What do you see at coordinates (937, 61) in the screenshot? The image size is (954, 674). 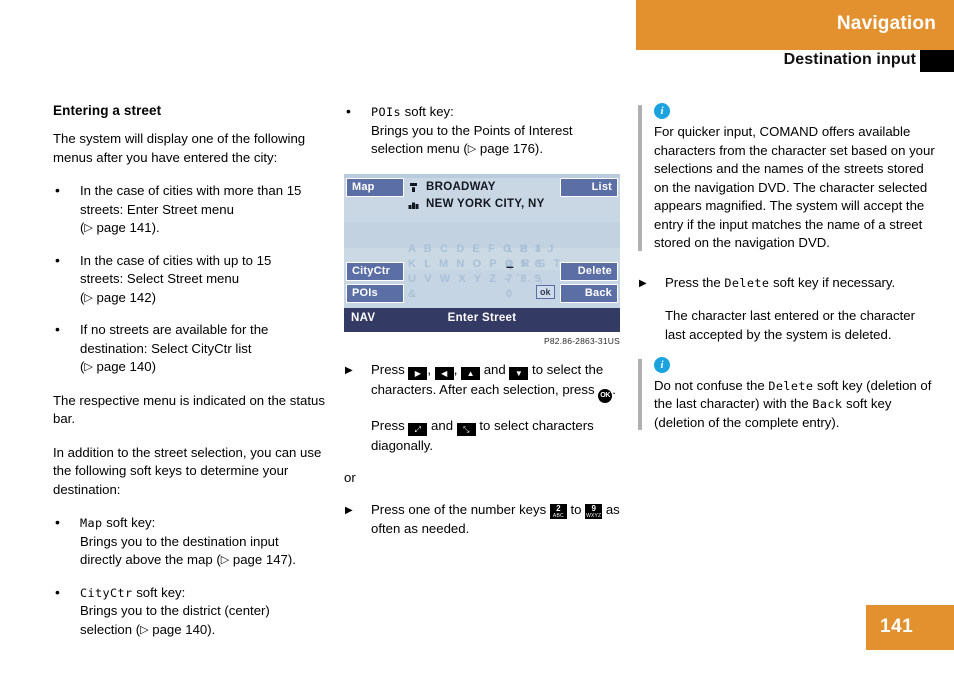 I see `header-tab-marker` at bounding box center [937, 61].